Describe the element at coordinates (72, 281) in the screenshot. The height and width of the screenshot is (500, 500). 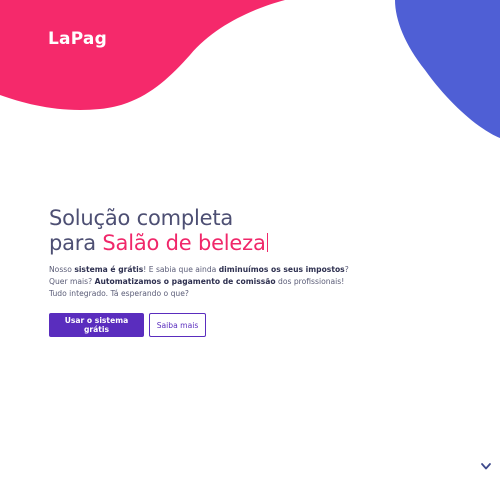
I see `desc-text: Quer mais?` at that location.